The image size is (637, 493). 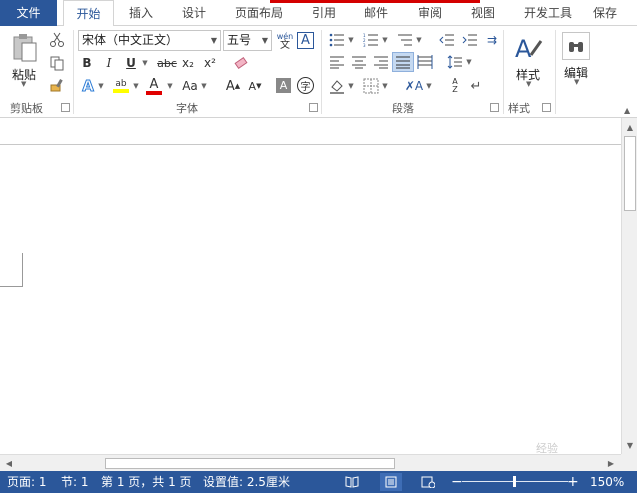 I want to click on binoculars-icon, so click(x=576, y=46).